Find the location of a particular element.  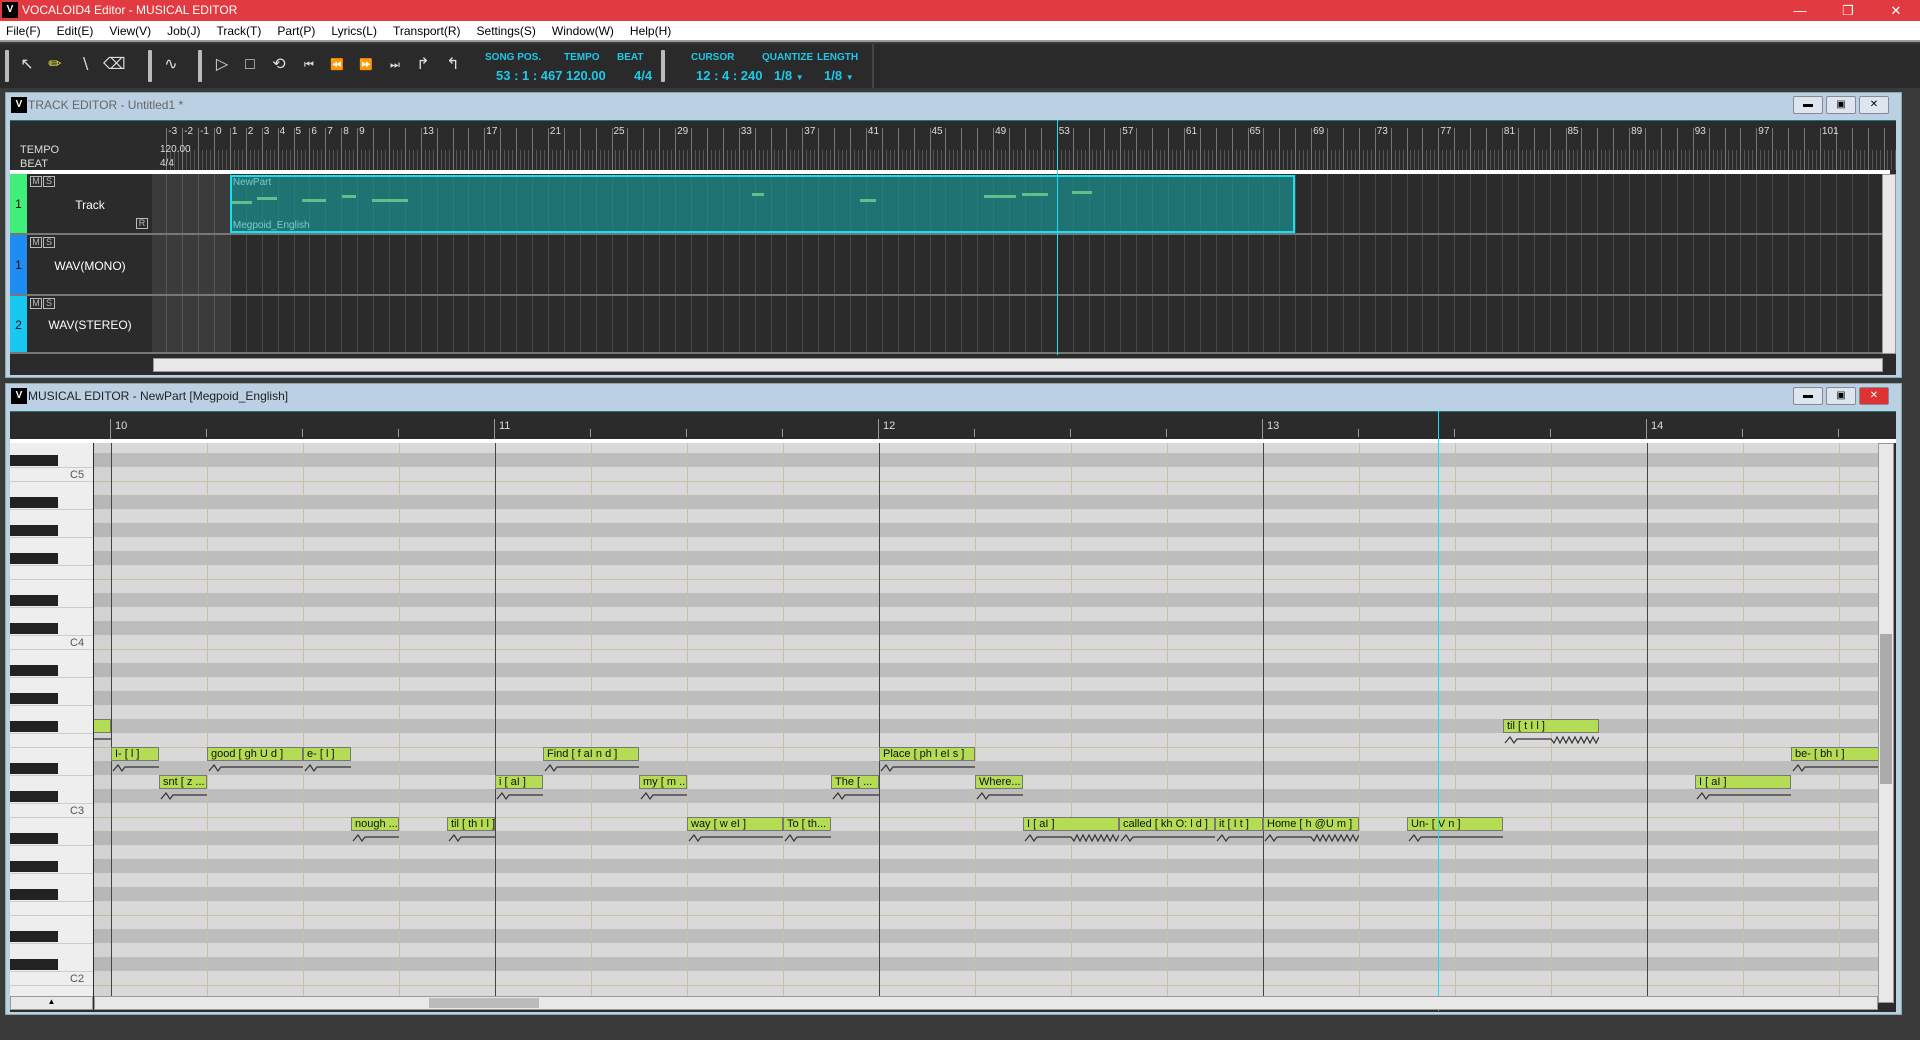

minimize-icon: ▬ is located at coordinates (1808, 396).